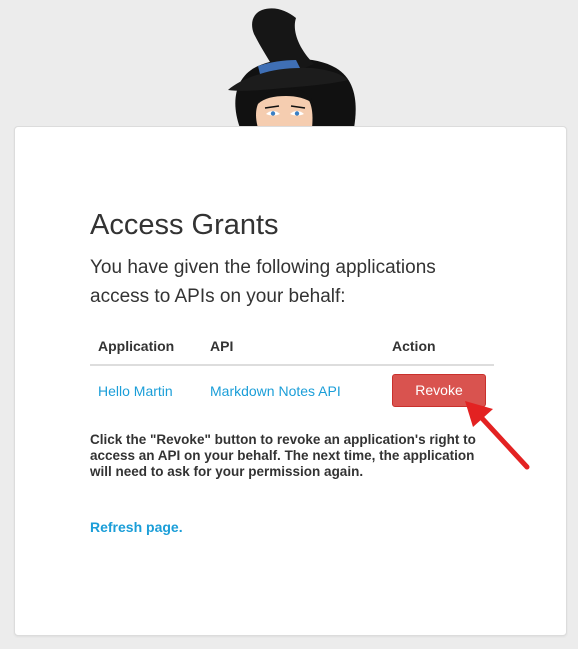 This screenshot has height=649, width=578. I want to click on column-header-api: API, so click(293, 347).